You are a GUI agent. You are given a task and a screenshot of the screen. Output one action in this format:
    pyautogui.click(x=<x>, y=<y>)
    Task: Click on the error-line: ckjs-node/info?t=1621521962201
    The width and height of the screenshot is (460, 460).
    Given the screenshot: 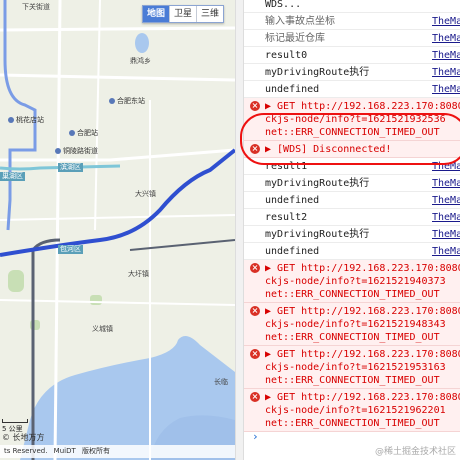 What is the action you would take?
    pyautogui.click(x=355, y=410)
    